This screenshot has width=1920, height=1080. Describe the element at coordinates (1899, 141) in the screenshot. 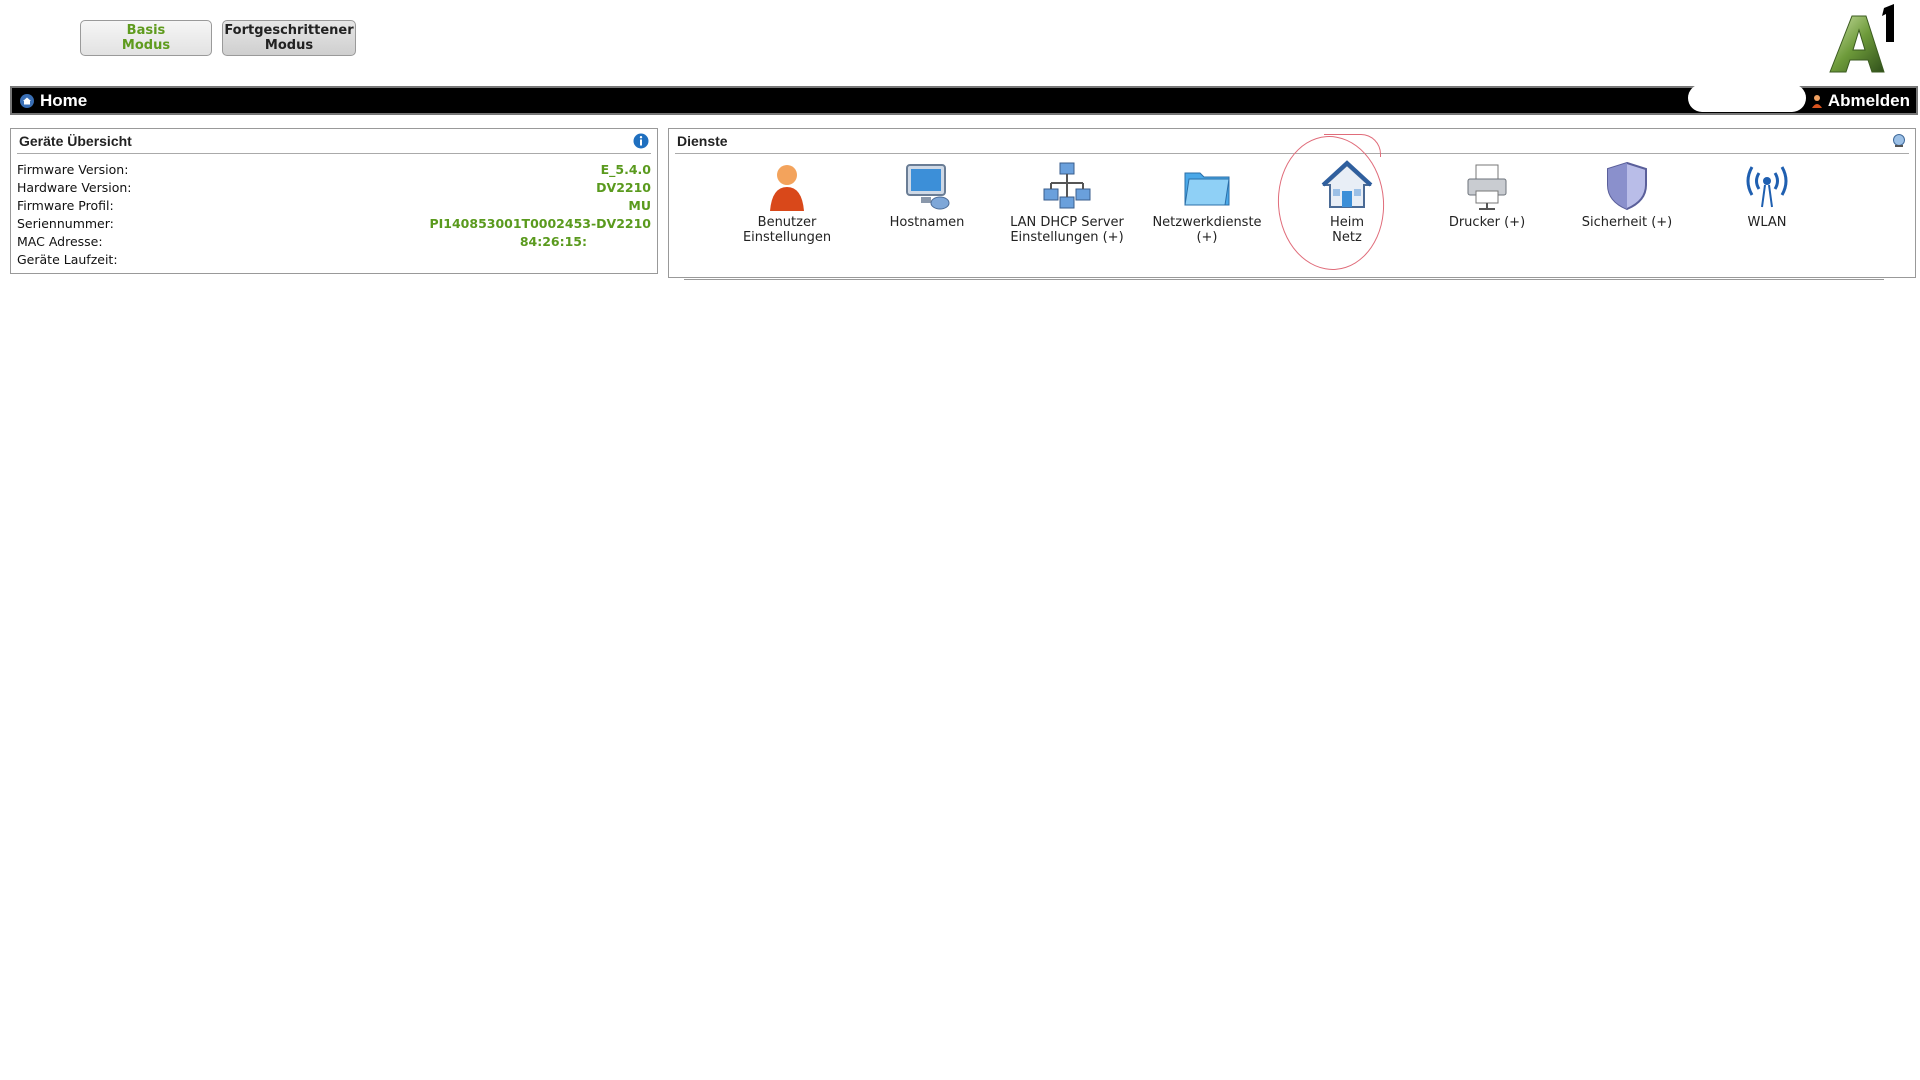

I see `help-globe-icon` at that location.